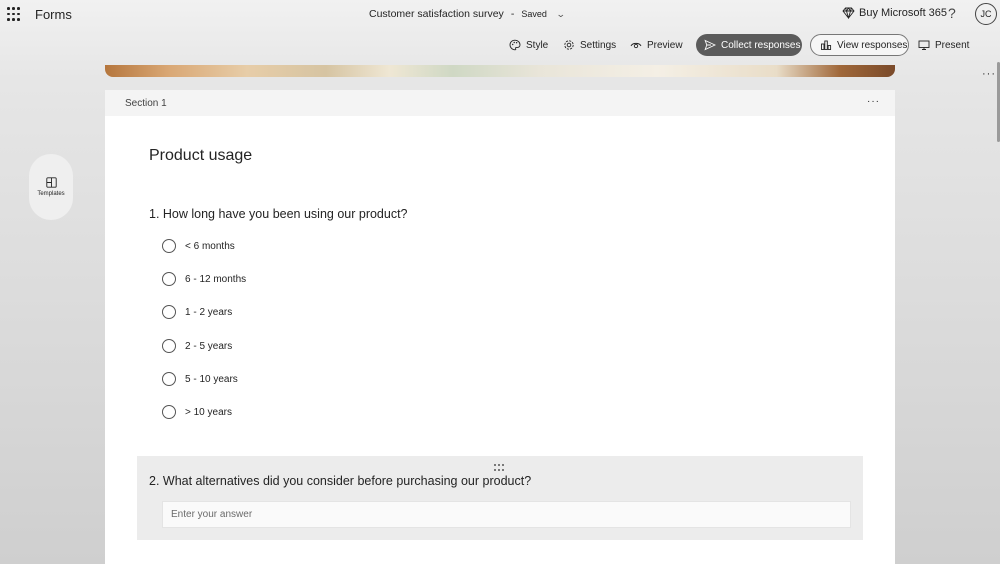  I want to click on templates-button: Templates, so click(51, 187).